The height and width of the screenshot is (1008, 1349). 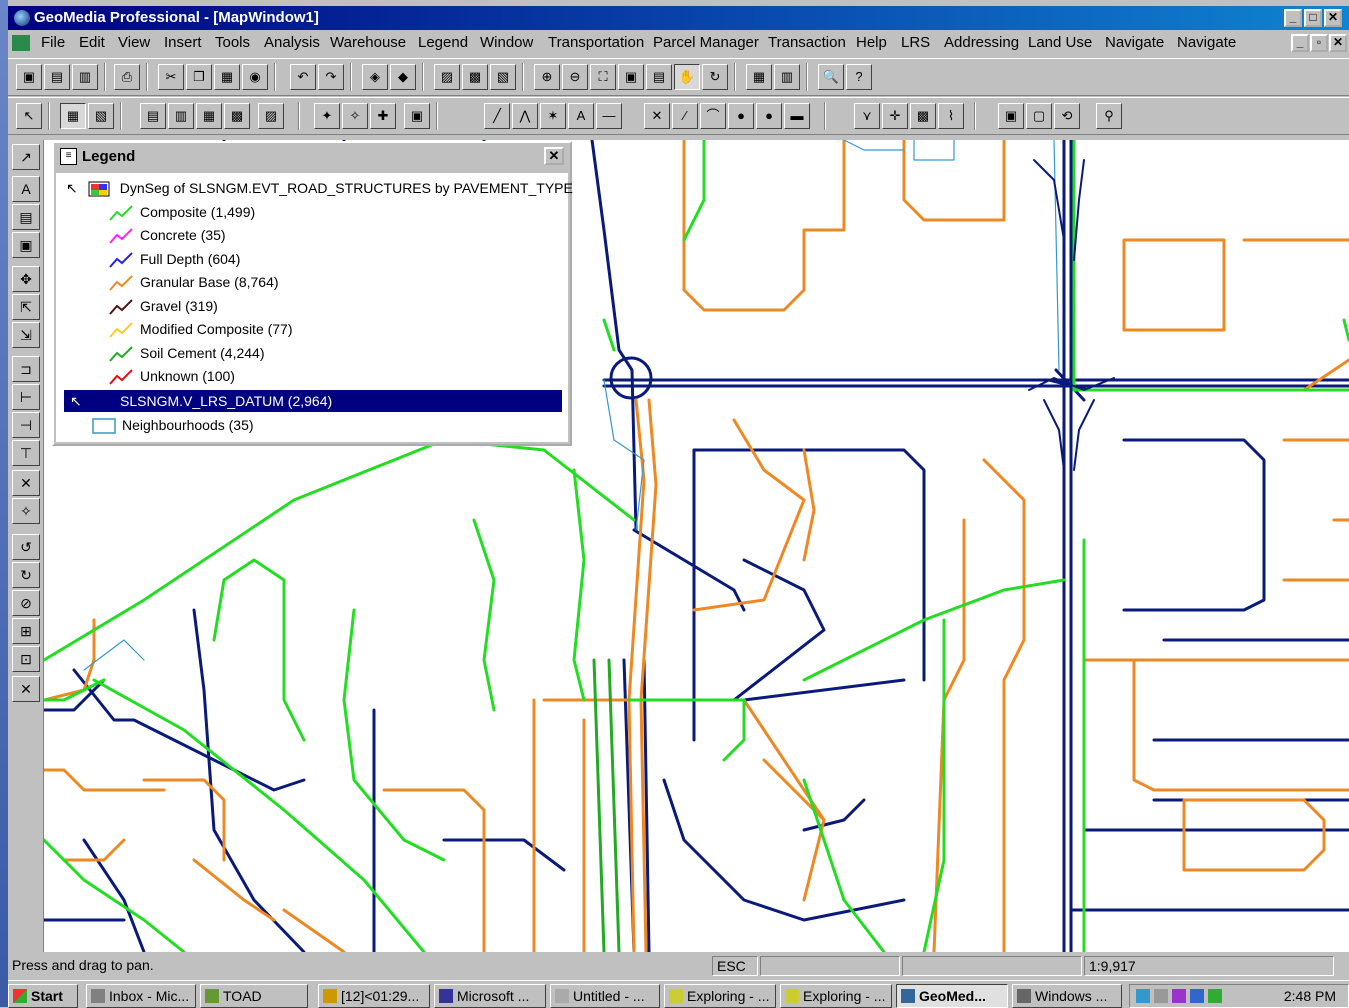 What do you see at coordinates (303, 77) in the screenshot?
I see `undo-icon: ↶` at bounding box center [303, 77].